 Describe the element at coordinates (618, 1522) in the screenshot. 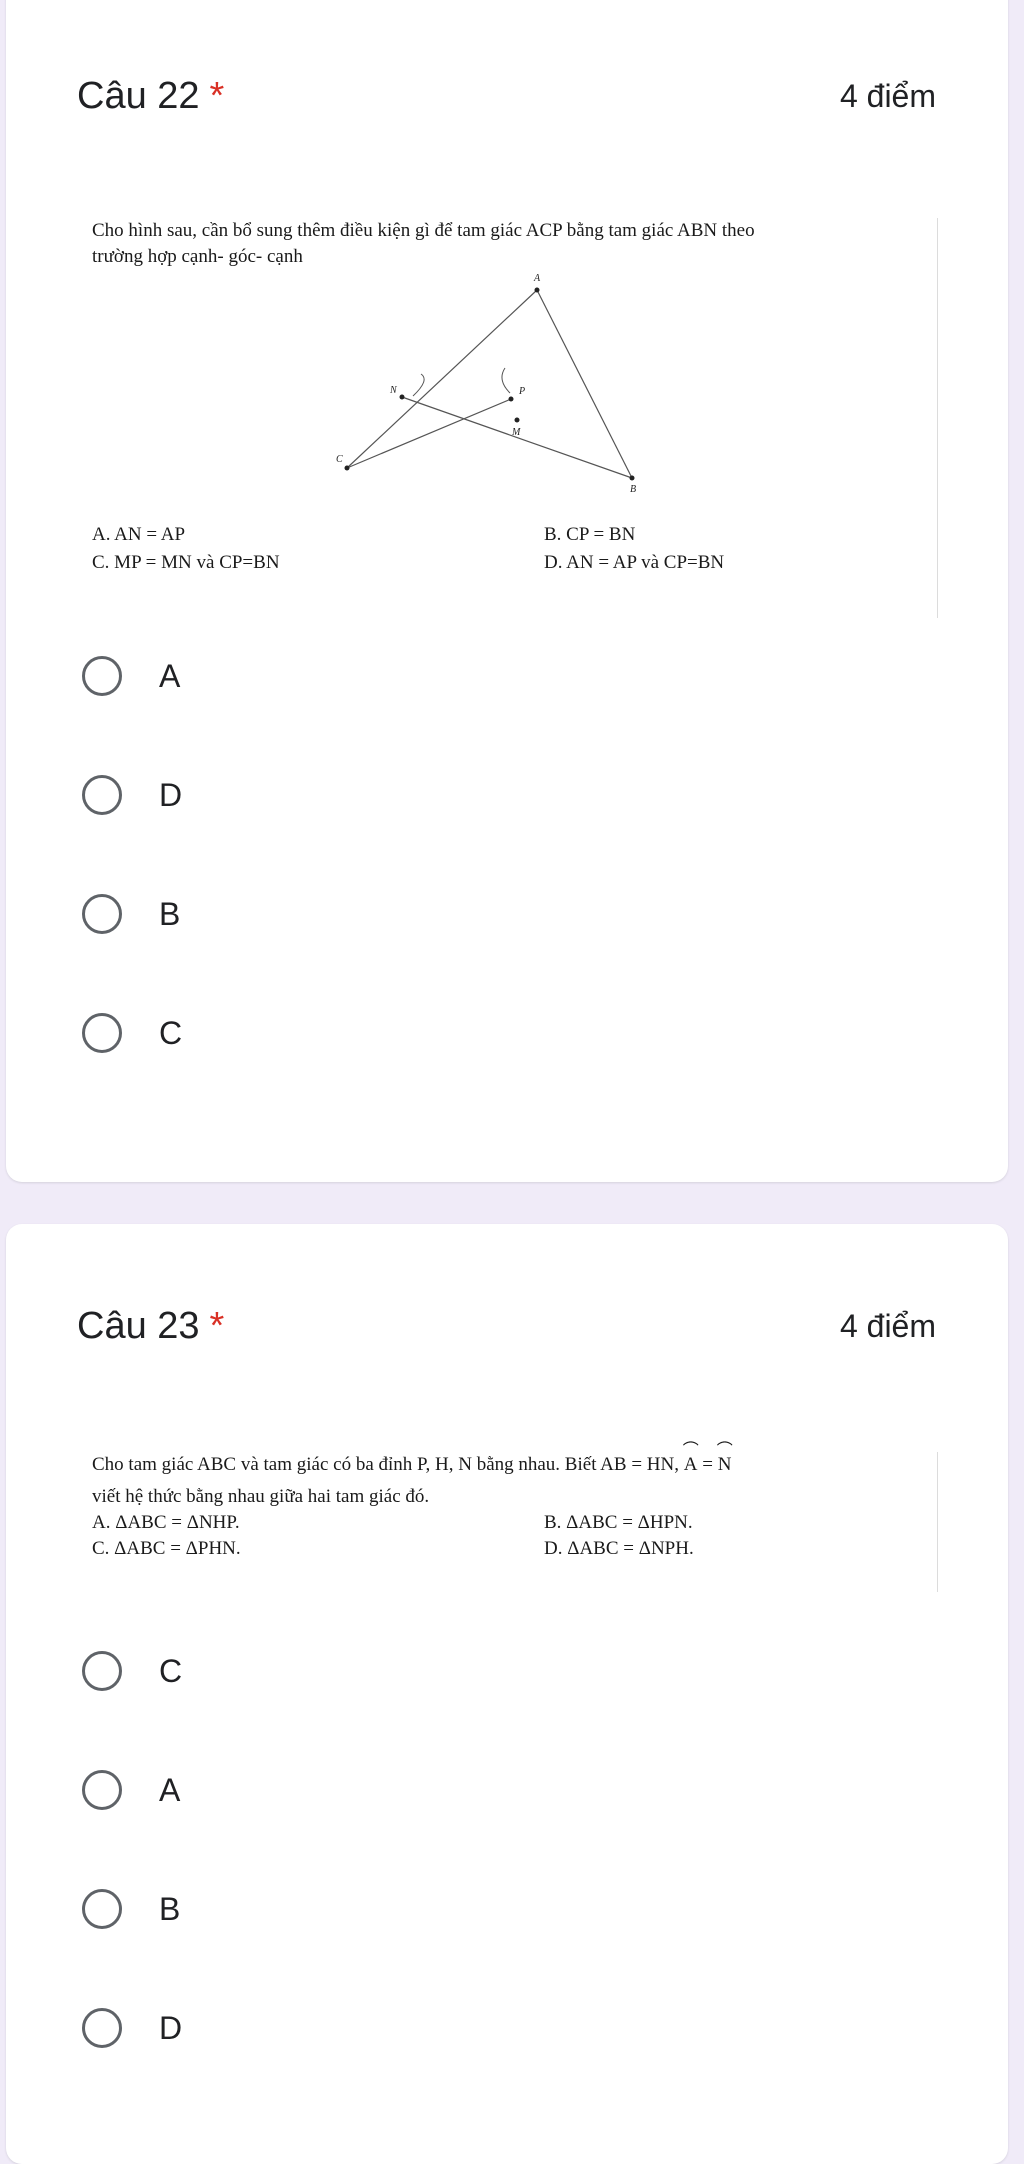

I see `option-b-text: B. ΔABC = ΔHPN.` at that location.